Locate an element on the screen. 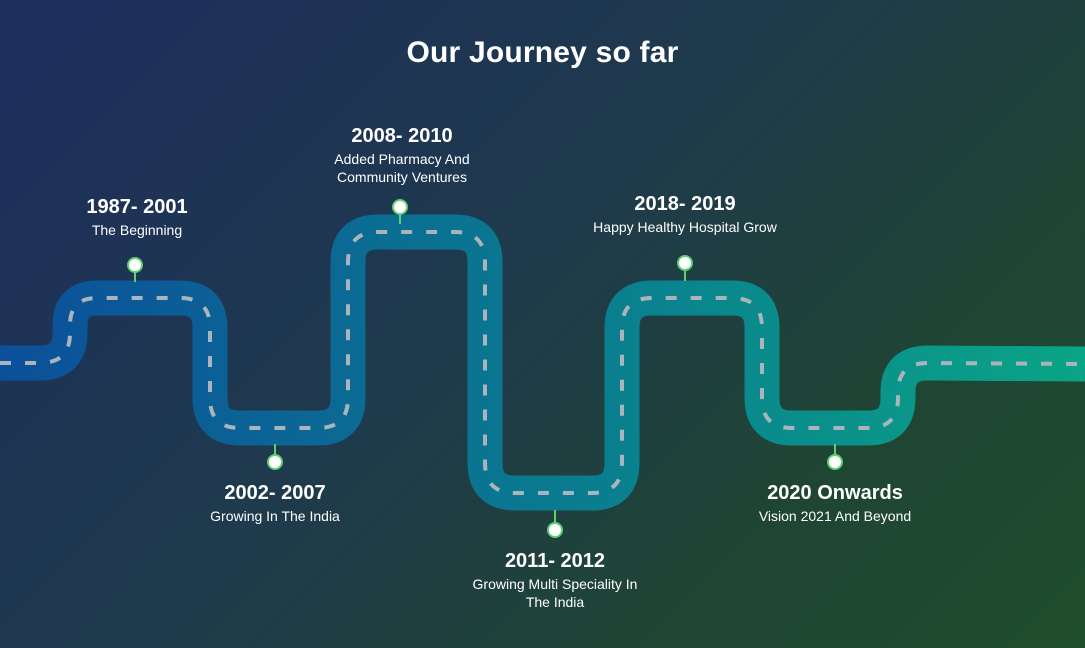  milestone-desc: Happy Healthy Hospital Grow is located at coordinates (685, 227).